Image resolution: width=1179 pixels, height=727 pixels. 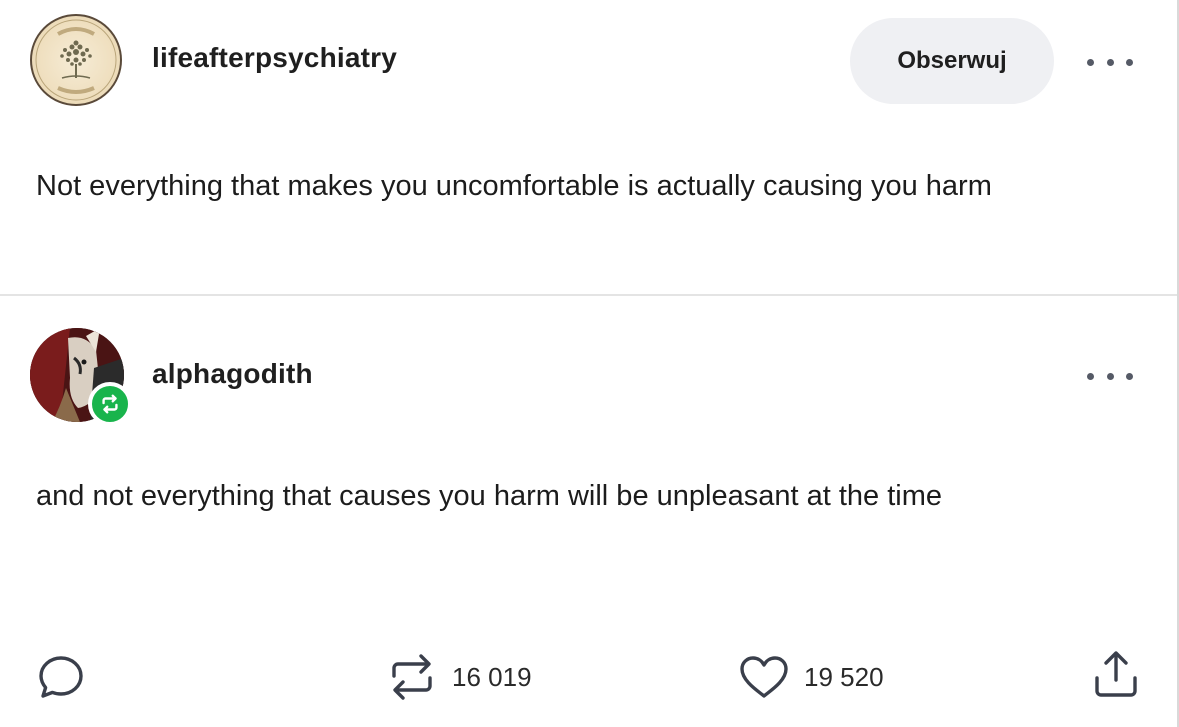 What do you see at coordinates (412, 677) in the screenshot?
I see `reblog-arrows-icon` at bounding box center [412, 677].